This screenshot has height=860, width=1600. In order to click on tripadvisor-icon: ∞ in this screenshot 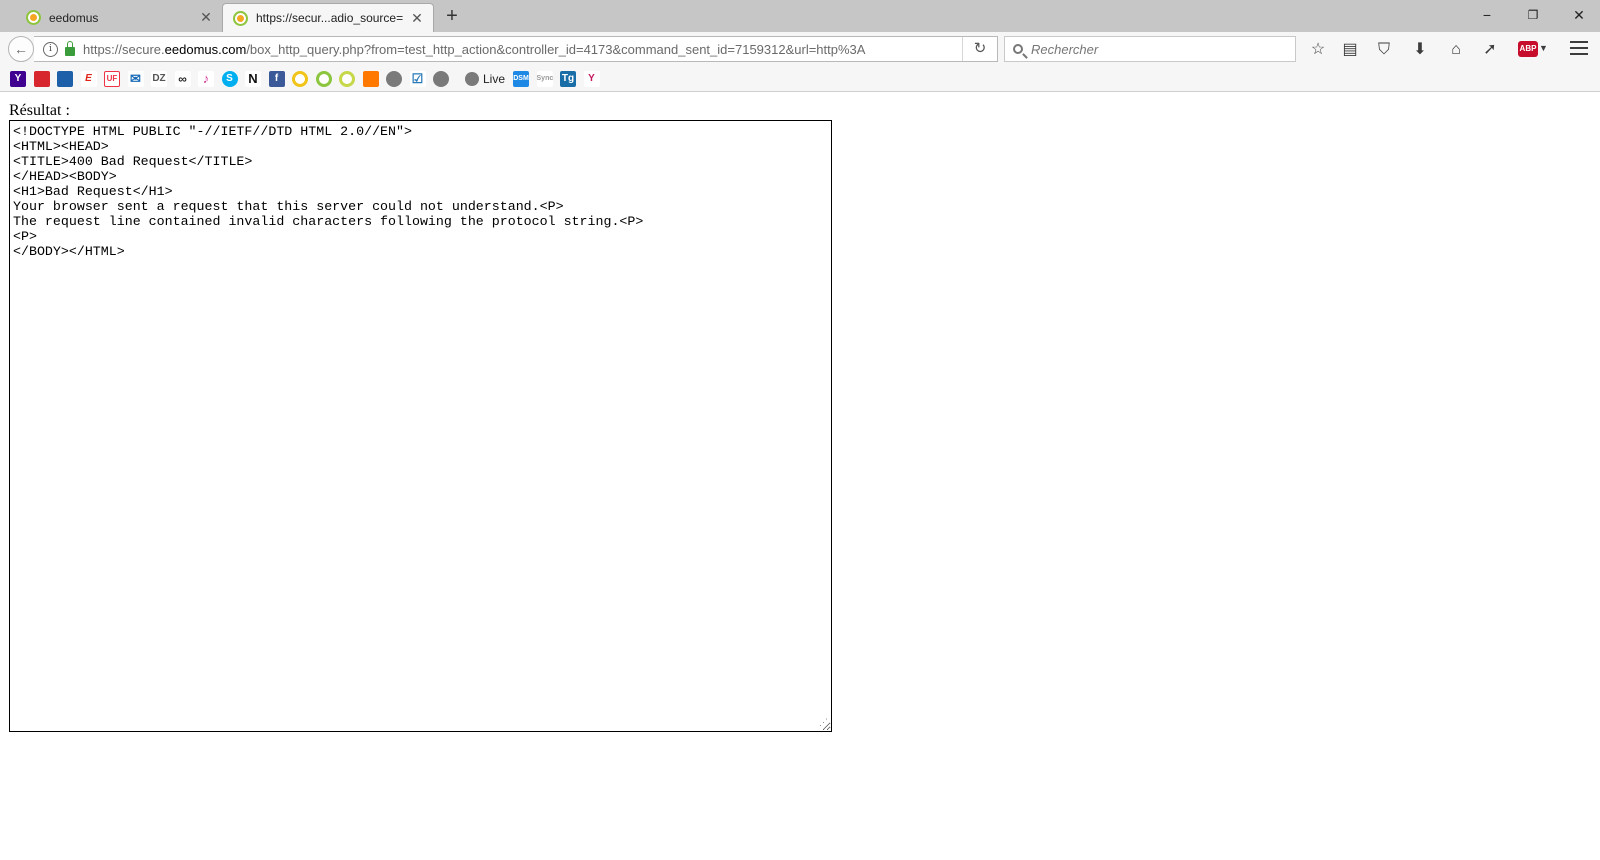, I will do `click(182, 78)`.